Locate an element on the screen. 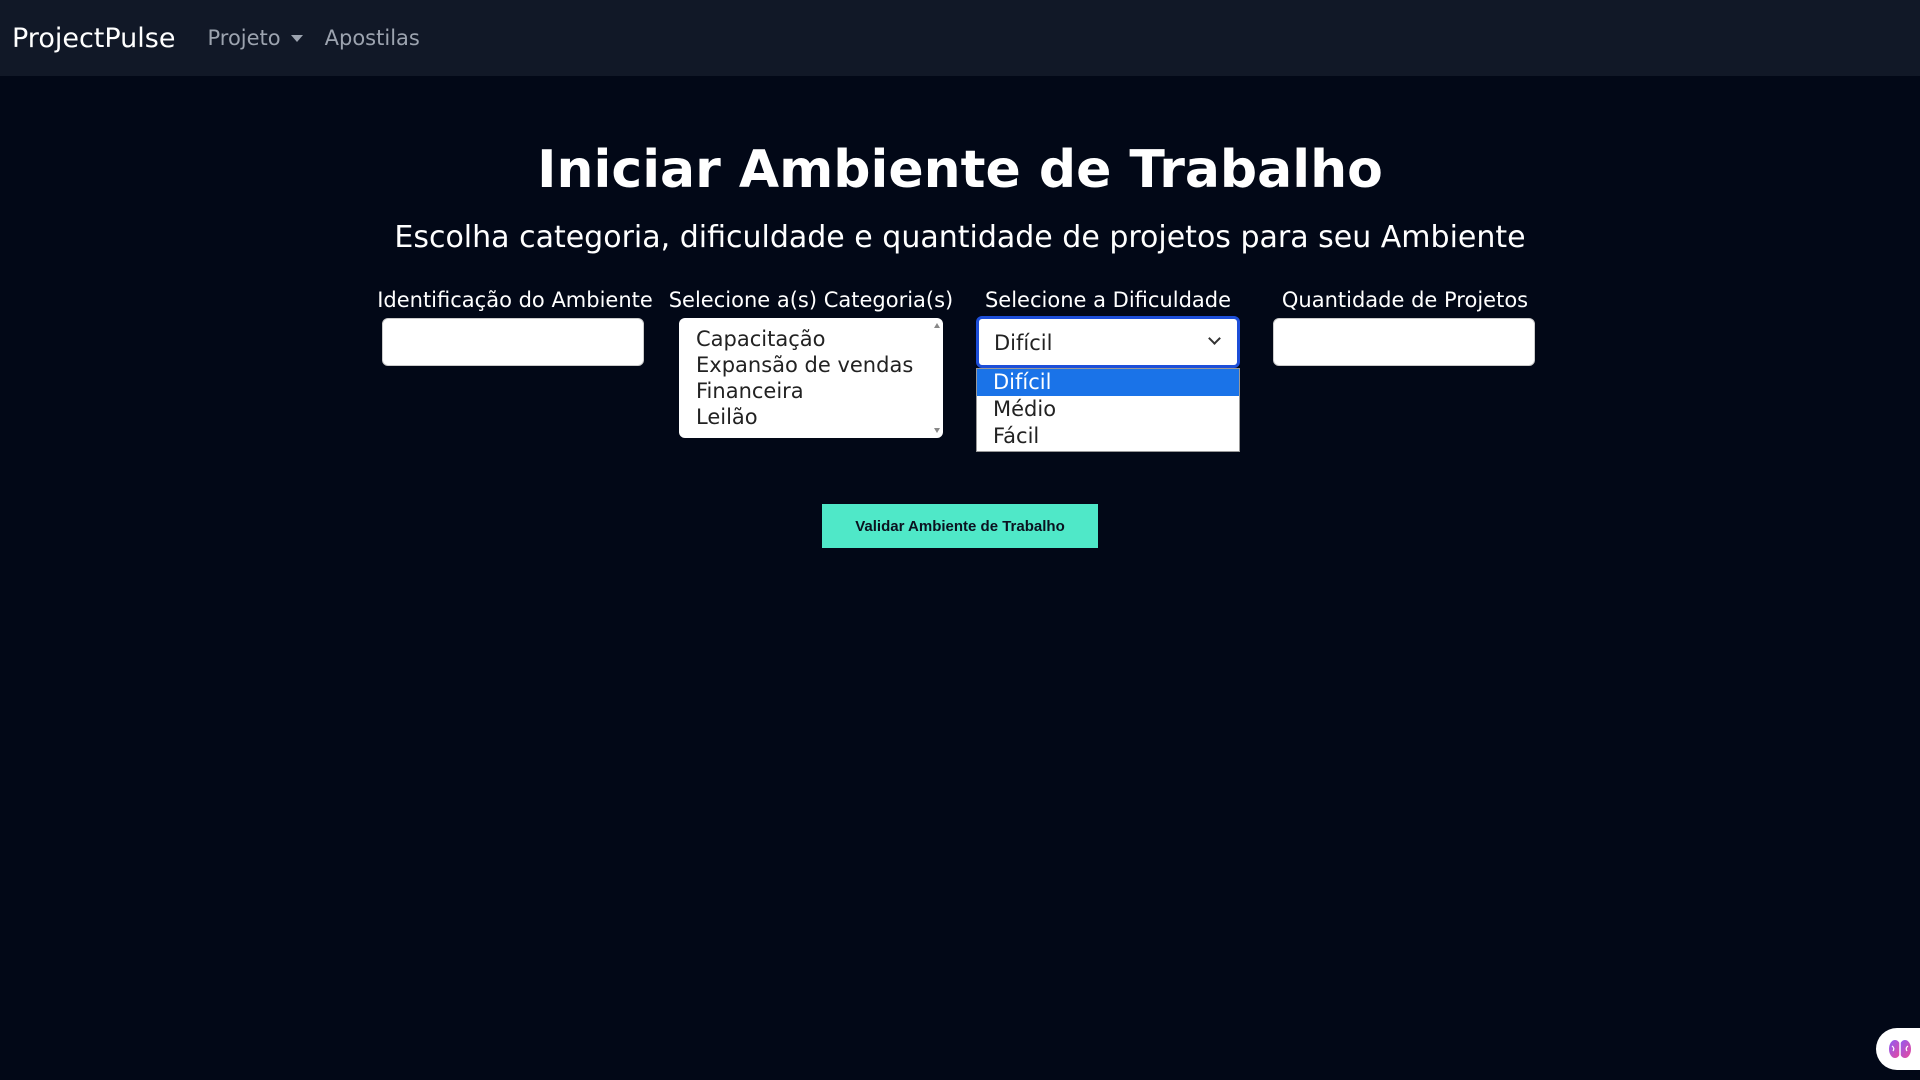 The image size is (1920, 1080). validate-environment-button: Validar Ambiente de Trabalho is located at coordinates (960, 526).